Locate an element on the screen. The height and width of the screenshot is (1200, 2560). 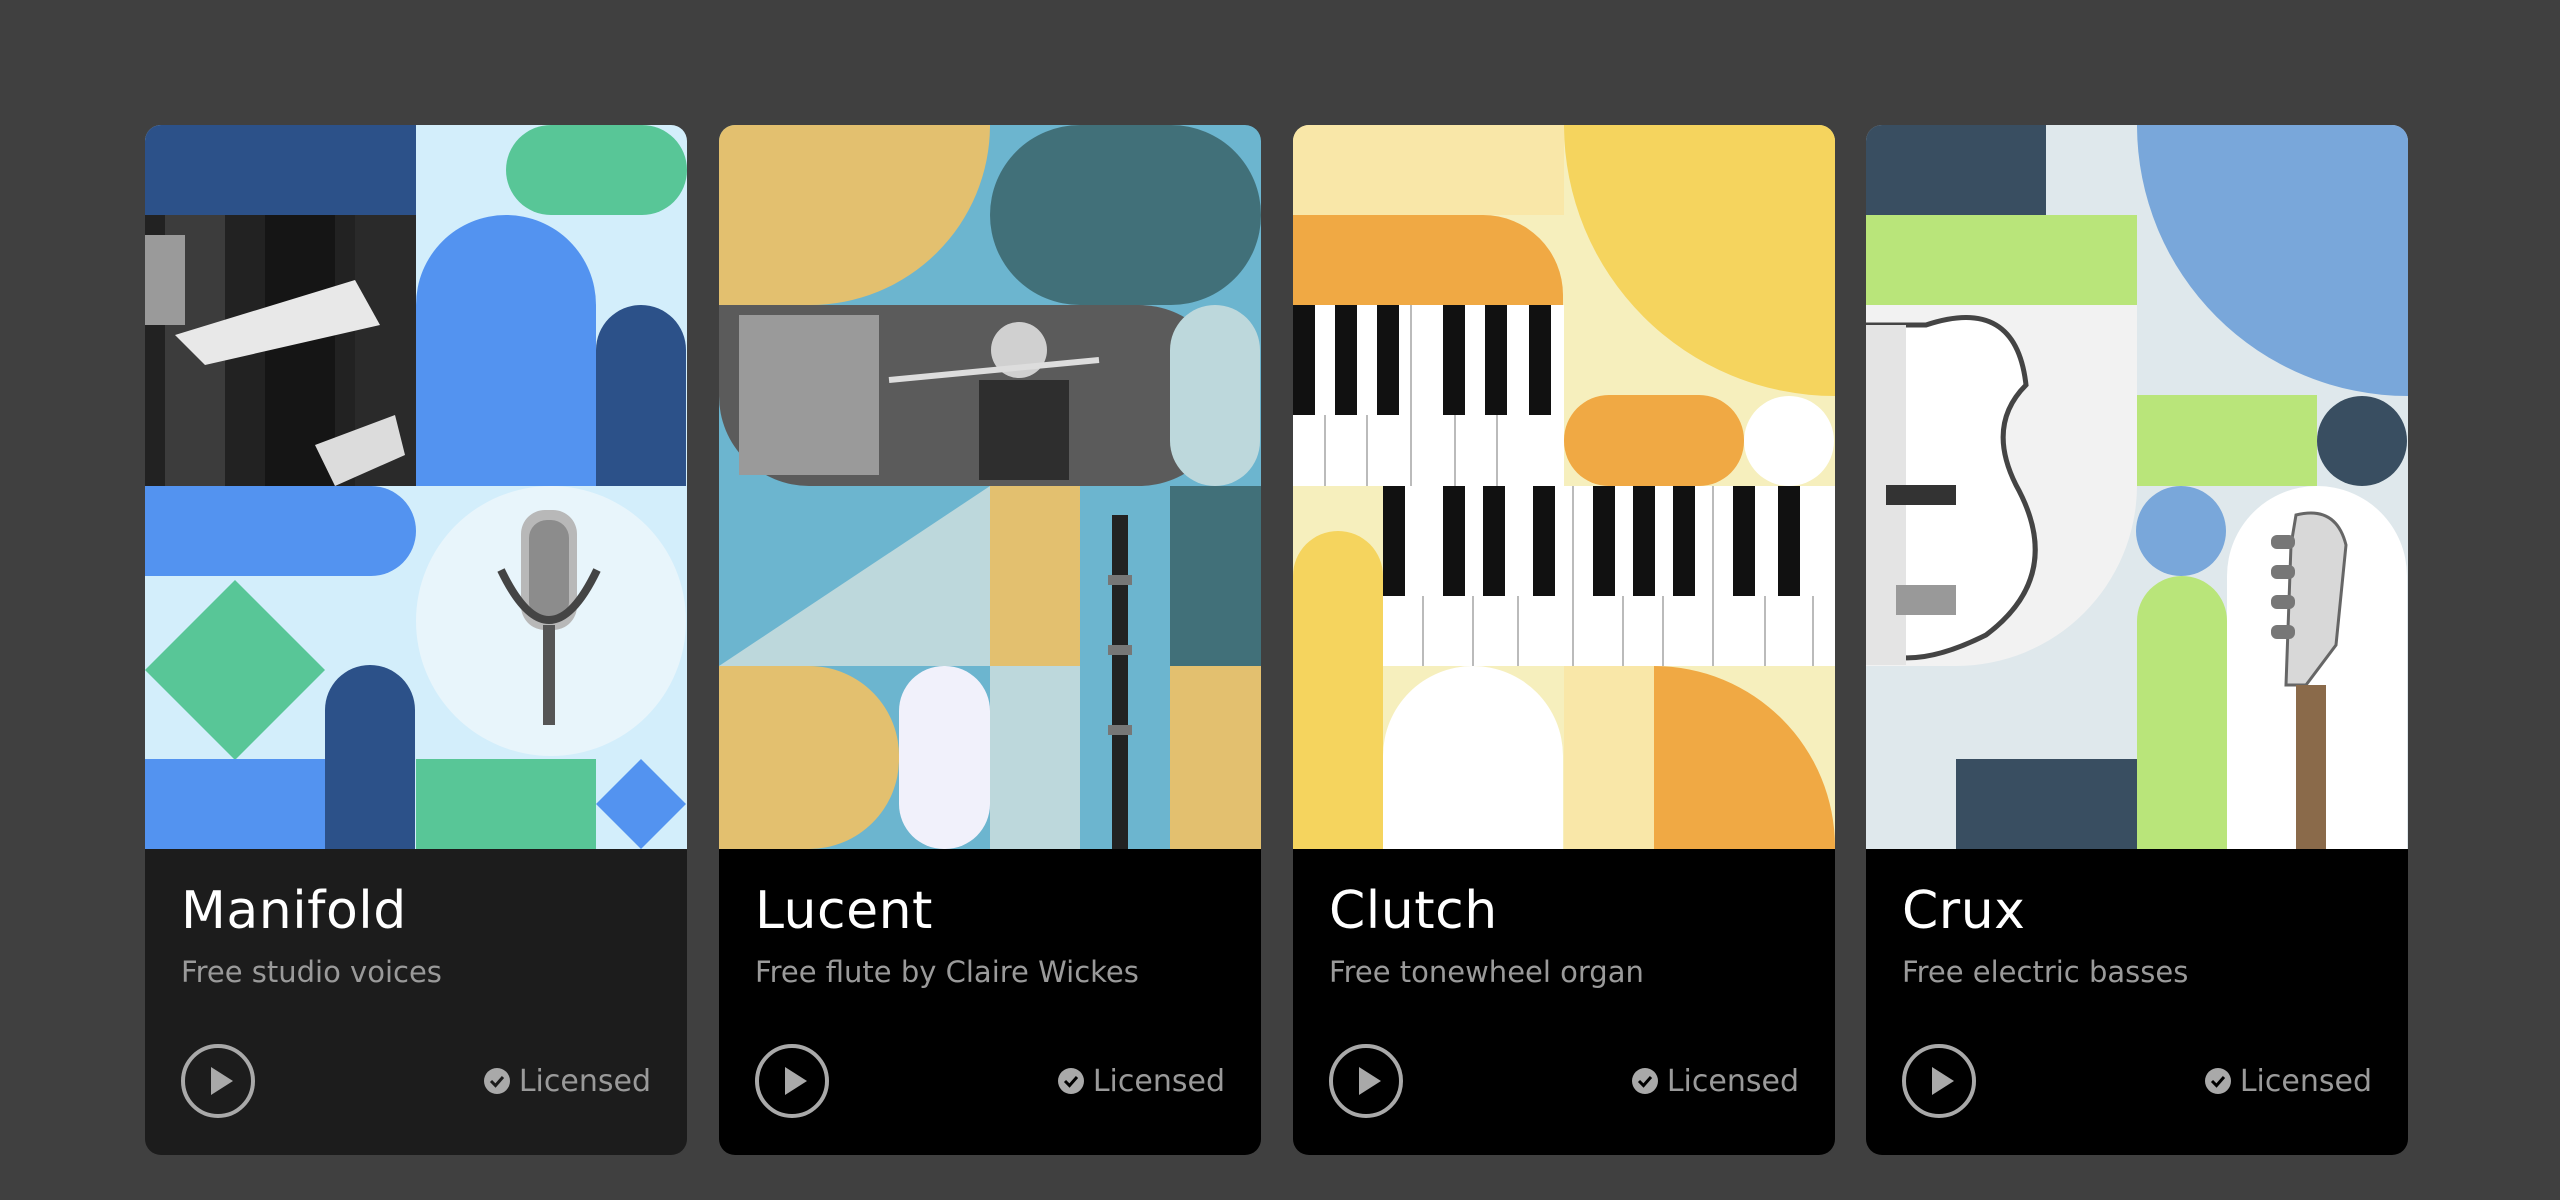
organ-keys-collage-image is located at coordinates (1564, 487).